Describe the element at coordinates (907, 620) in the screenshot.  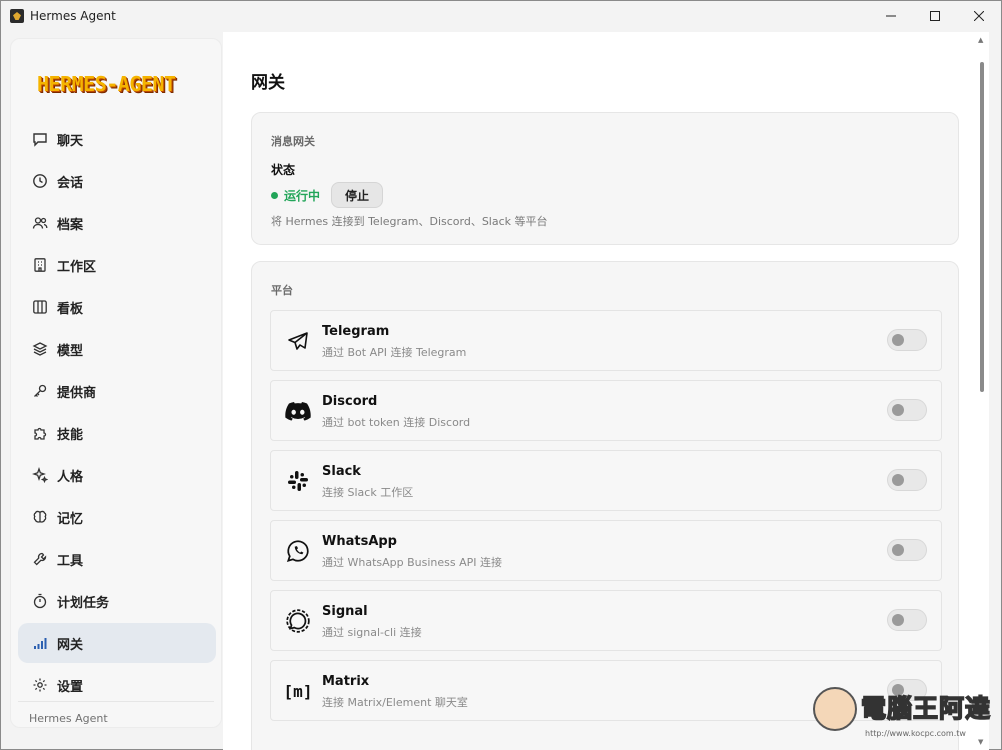
I see `signal-toggle` at that location.